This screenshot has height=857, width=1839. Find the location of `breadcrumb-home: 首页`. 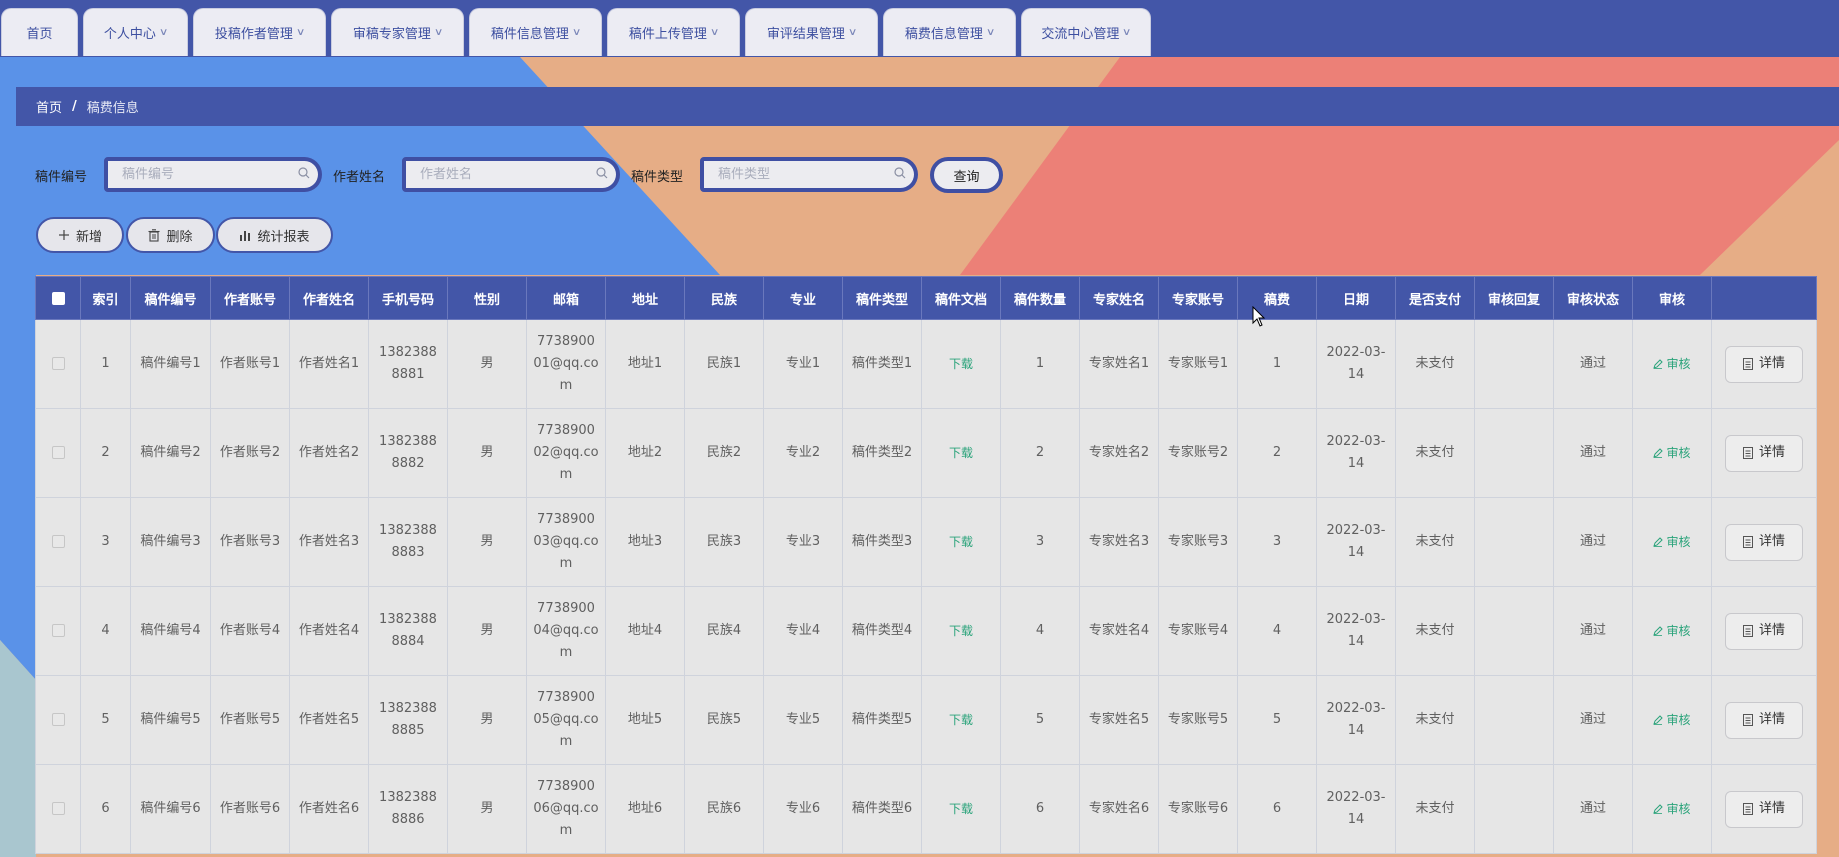

breadcrumb-home: 首页 is located at coordinates (49, 106).